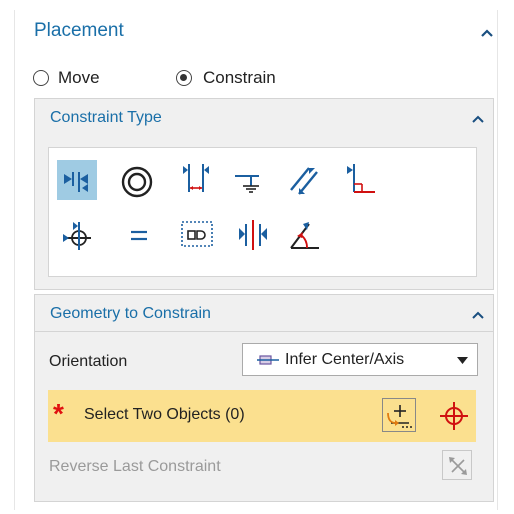  What do you see at coordinates (253, 234) in the screenshot?
I see `center-icon` at bounding box center [253, 234].